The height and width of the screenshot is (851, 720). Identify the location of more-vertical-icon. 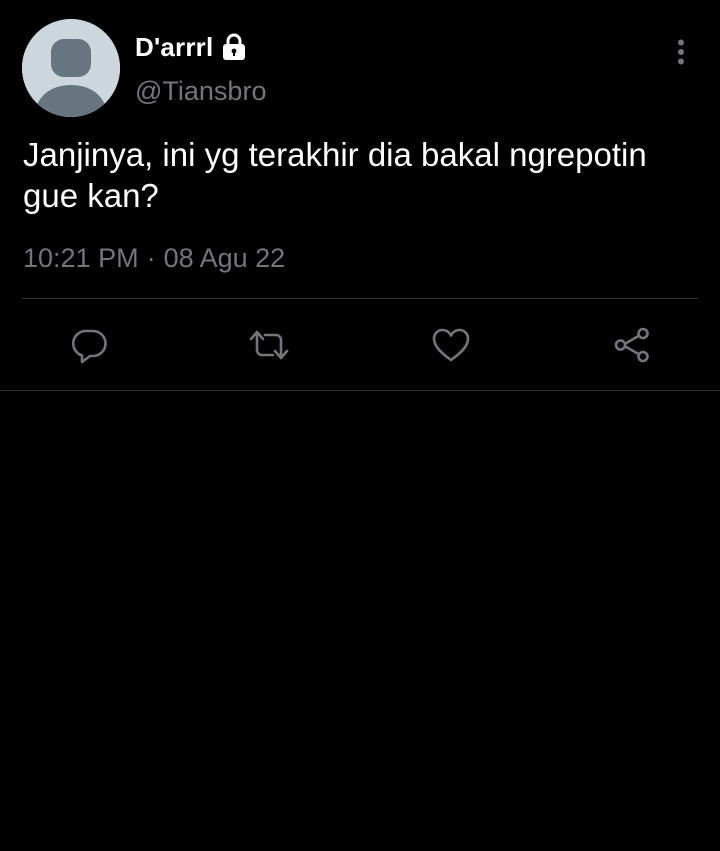
(681, 52).